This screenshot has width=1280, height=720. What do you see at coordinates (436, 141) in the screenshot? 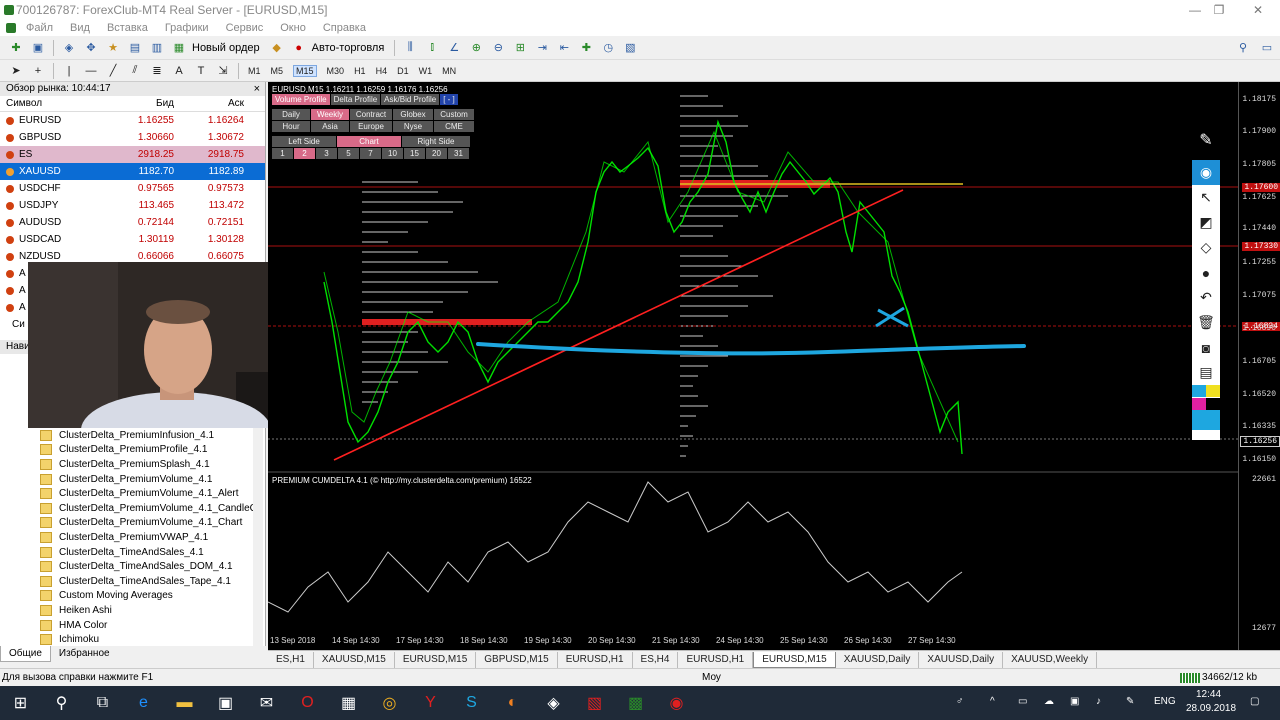
I see `right-side-button: Right Side` at bounding box center [436, 141].